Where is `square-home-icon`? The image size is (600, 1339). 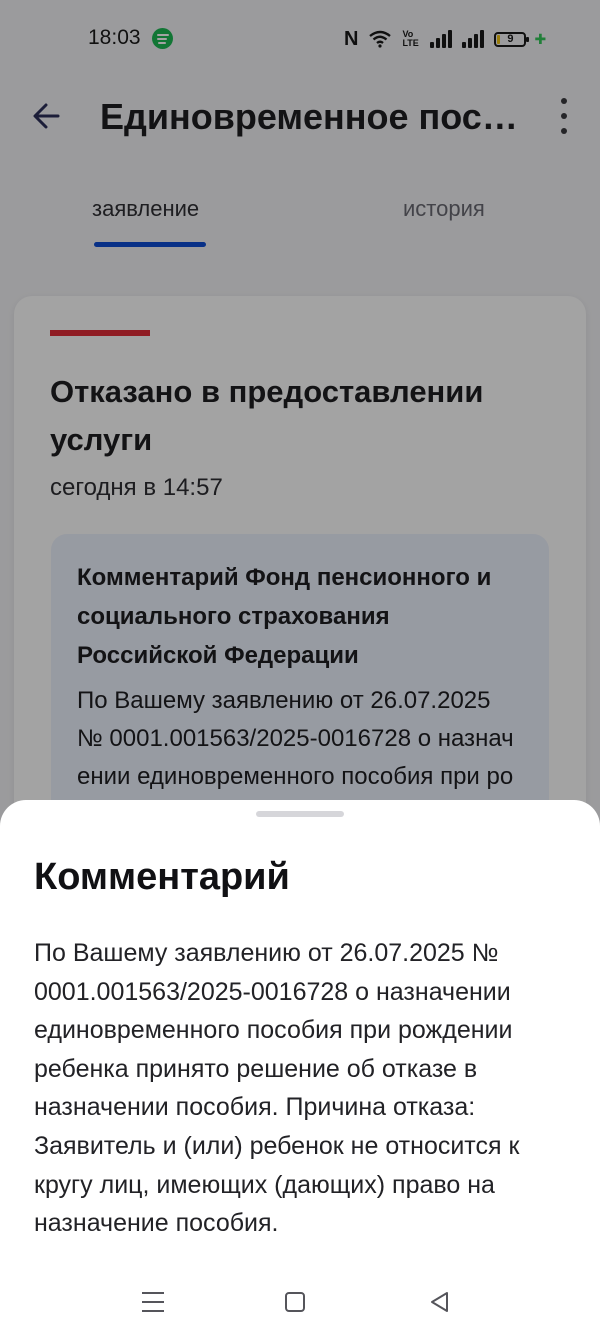
square-home-icon is located at coordinates (295, 1302).